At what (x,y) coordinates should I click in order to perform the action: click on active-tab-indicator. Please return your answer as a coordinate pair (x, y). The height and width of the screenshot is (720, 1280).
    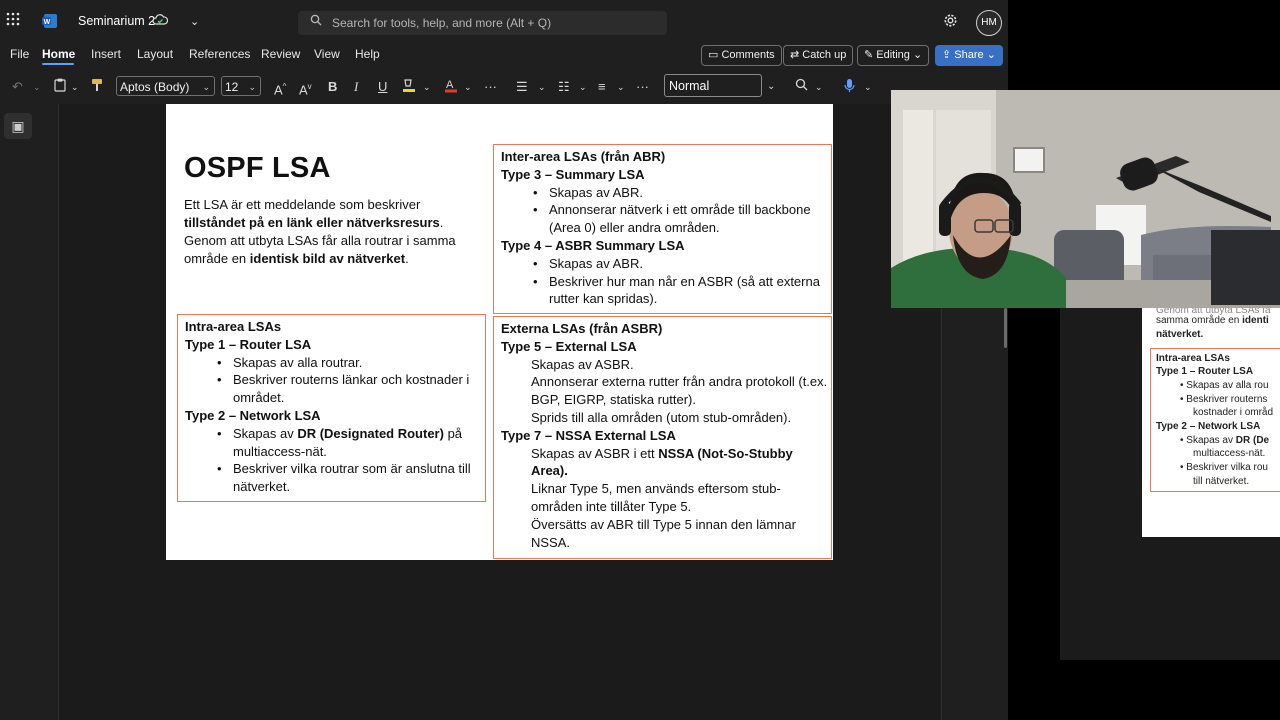
    Looking at the image, I should click on (58, 64).